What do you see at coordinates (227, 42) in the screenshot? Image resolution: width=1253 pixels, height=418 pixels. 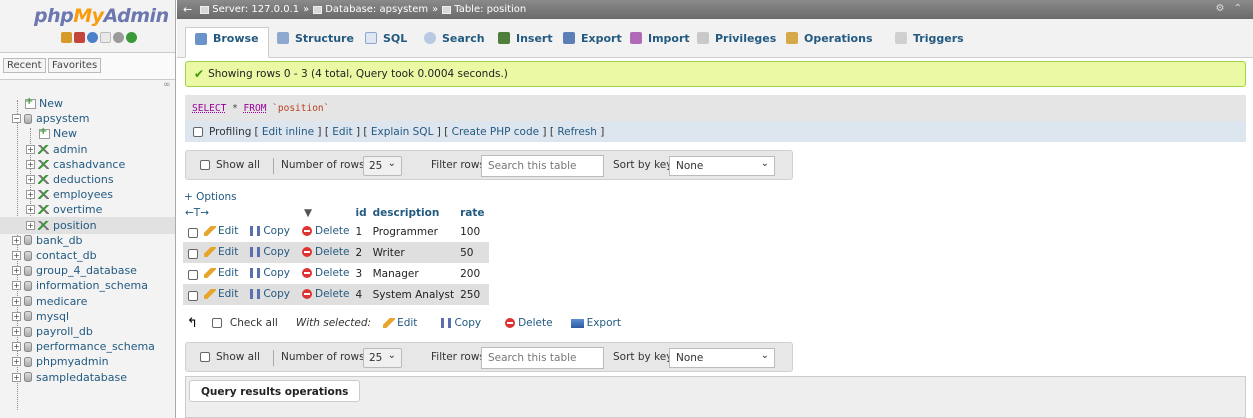 I see `tab-browse: Browse` at bounding box center [227, 42].